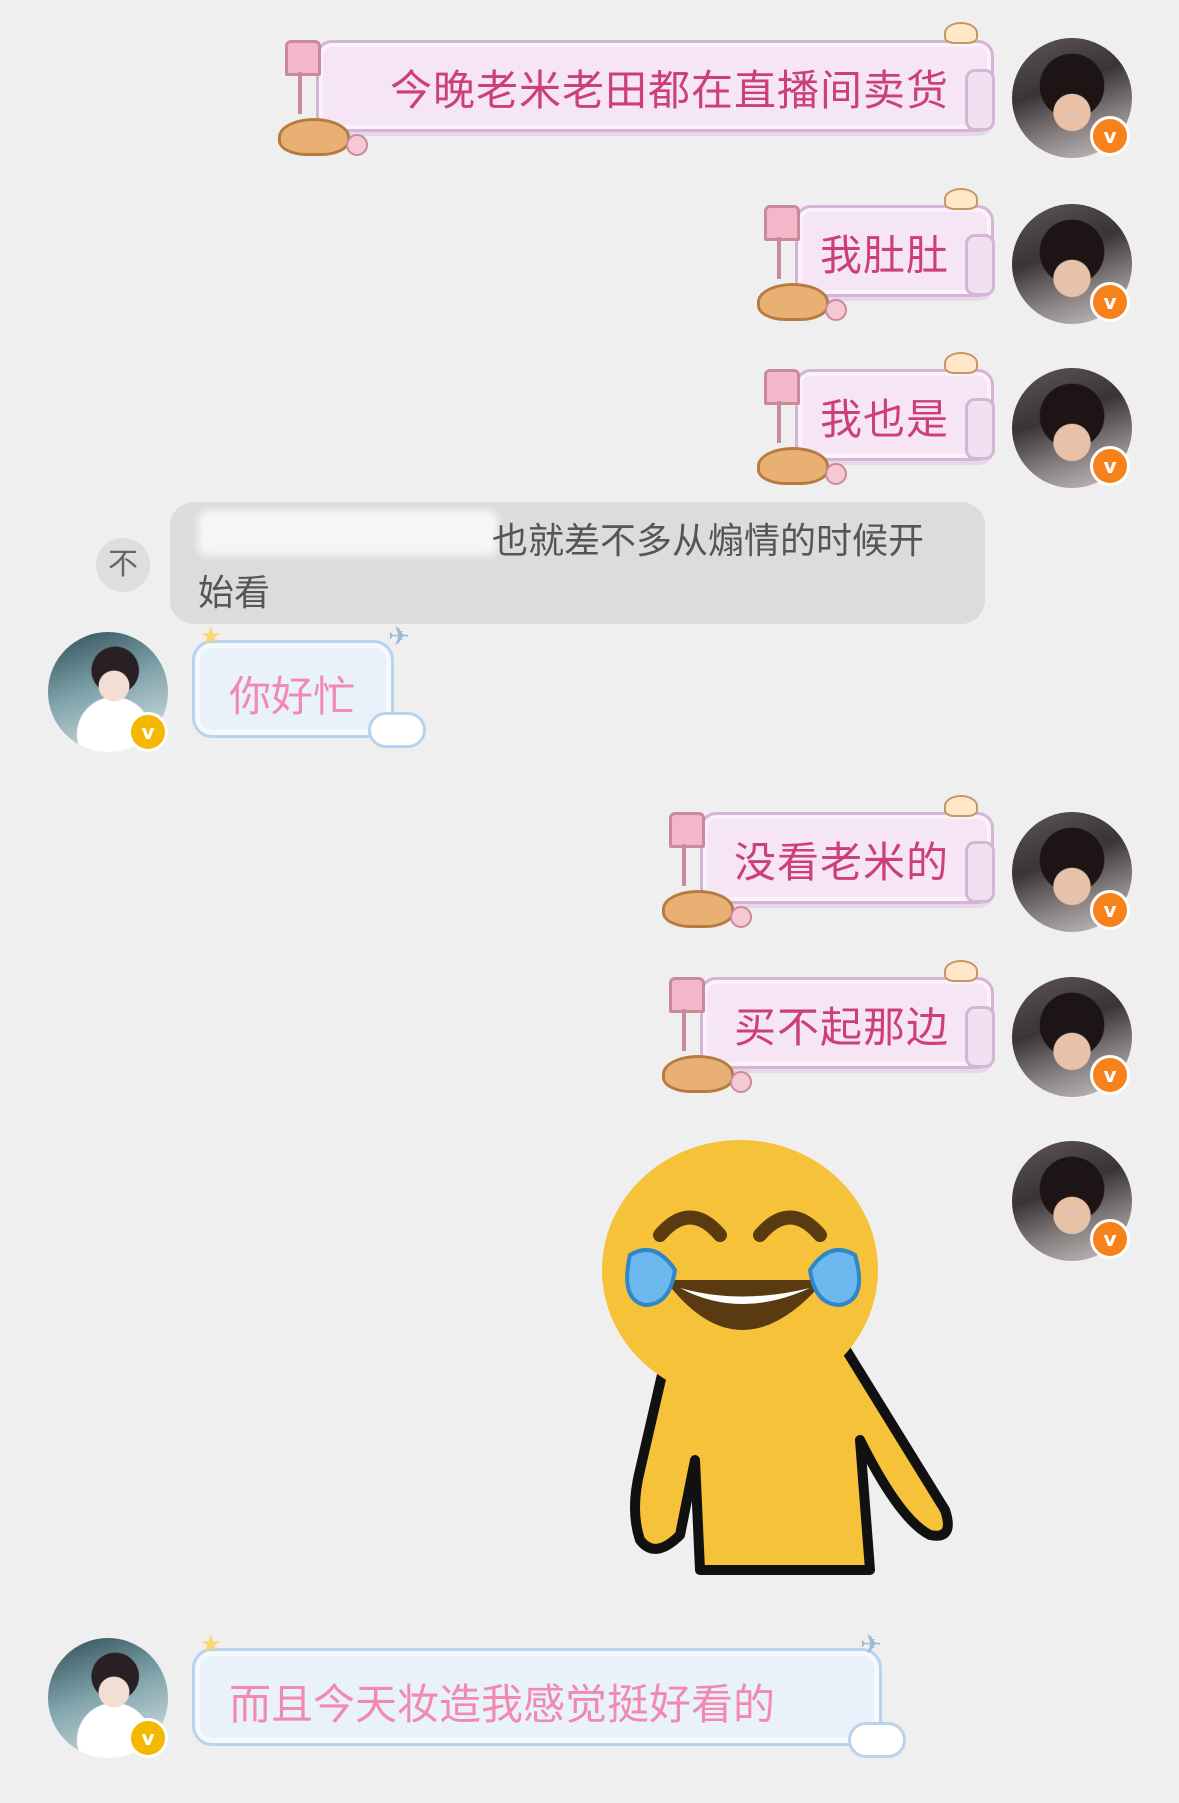 This screenshot has width=1179, height=1803. What do you see at coordinates (234, 593) in the screenshot?
I see `quote-text-line-2: 始看` at bounding box center [234, 593].